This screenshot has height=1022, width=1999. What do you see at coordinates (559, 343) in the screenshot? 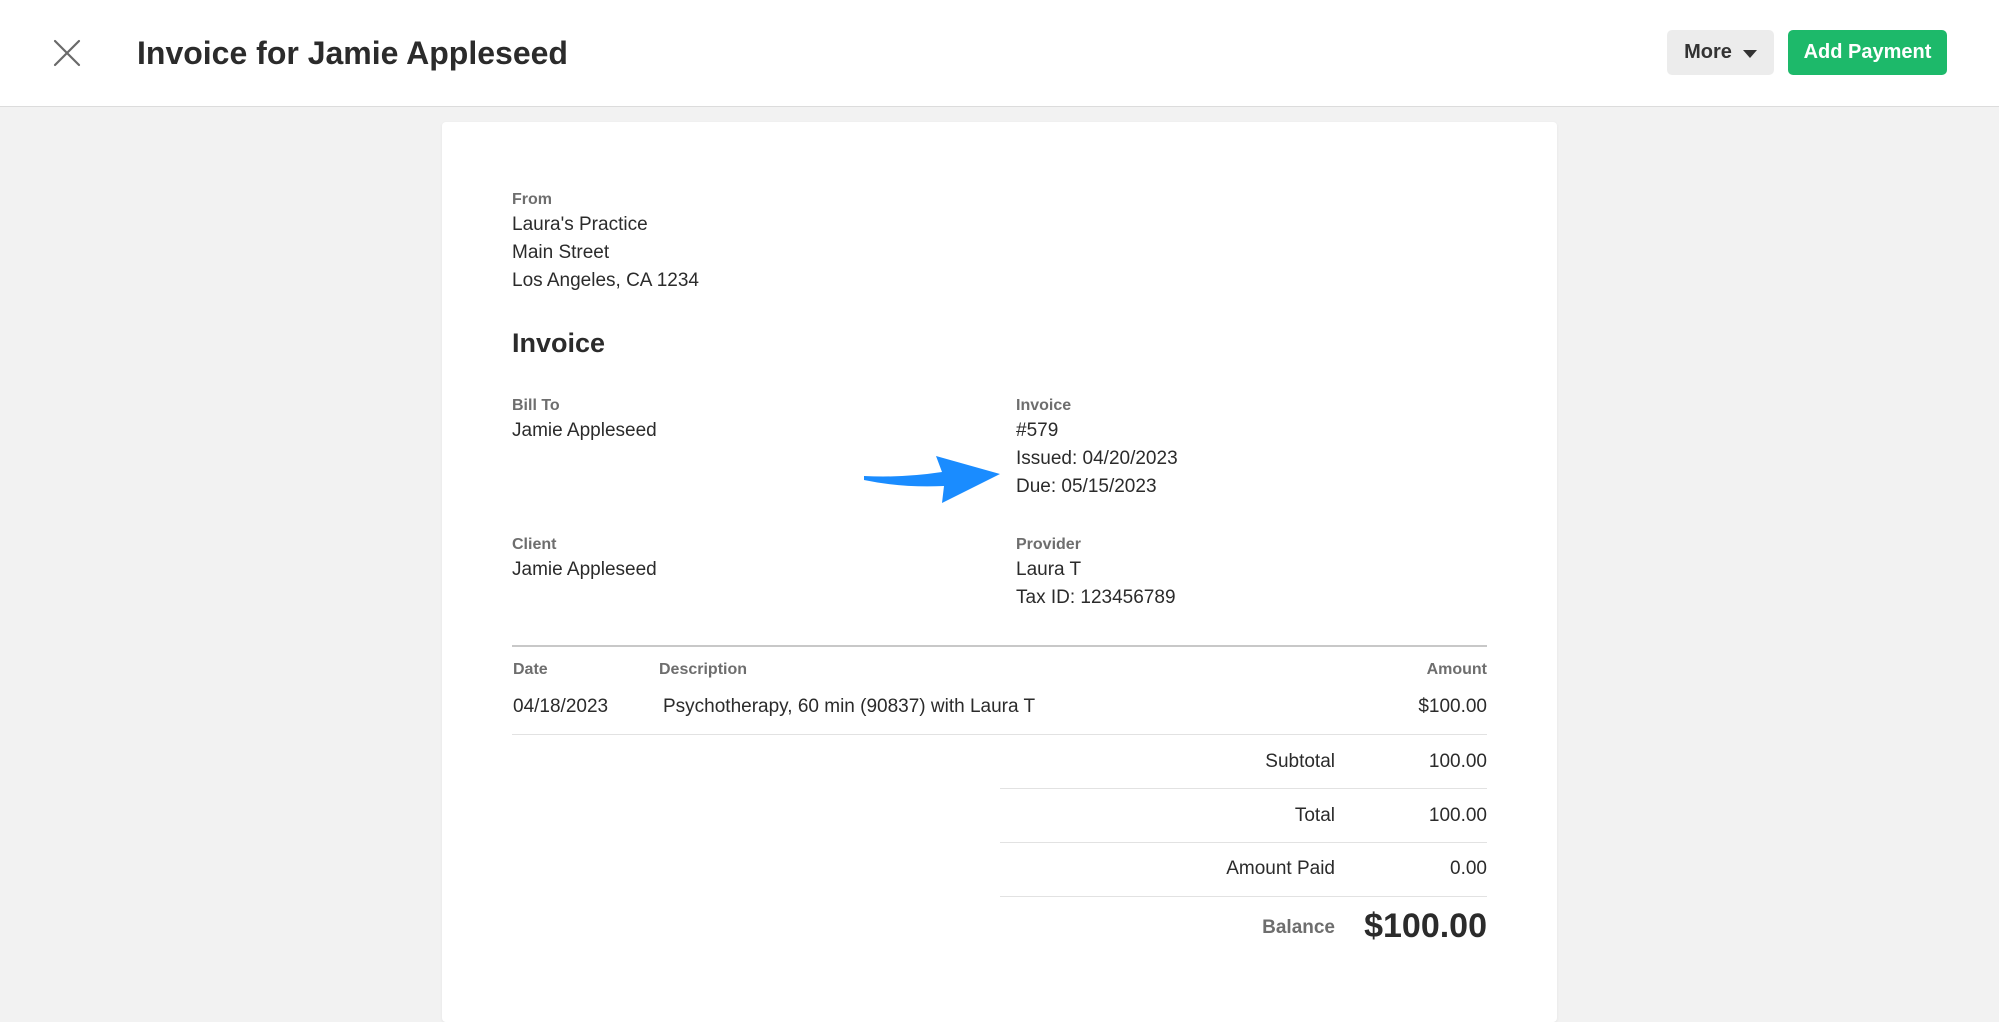
I see `invoice-heading: Invoice` at bounding box center [559, 343].